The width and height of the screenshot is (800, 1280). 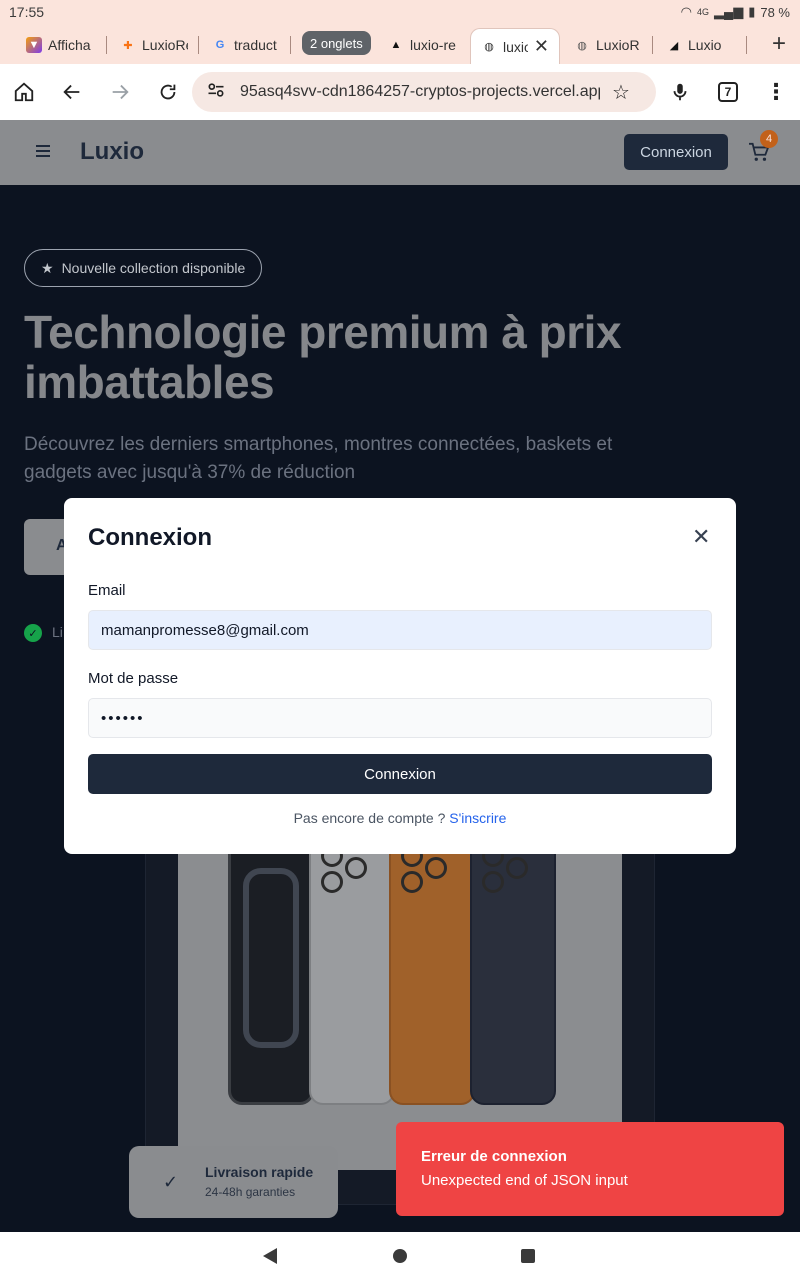 I want to click on check-icon: ✓, so click(x=171, y=1182).